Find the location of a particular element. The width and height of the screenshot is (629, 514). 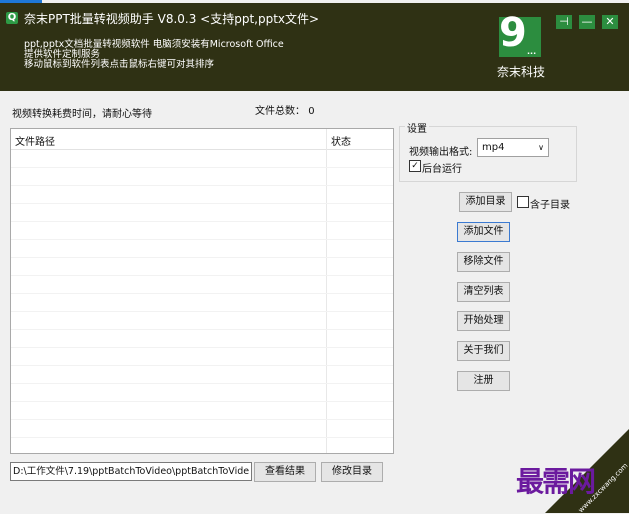

column-path: 文件路径 is located at coordinates (35, 140).